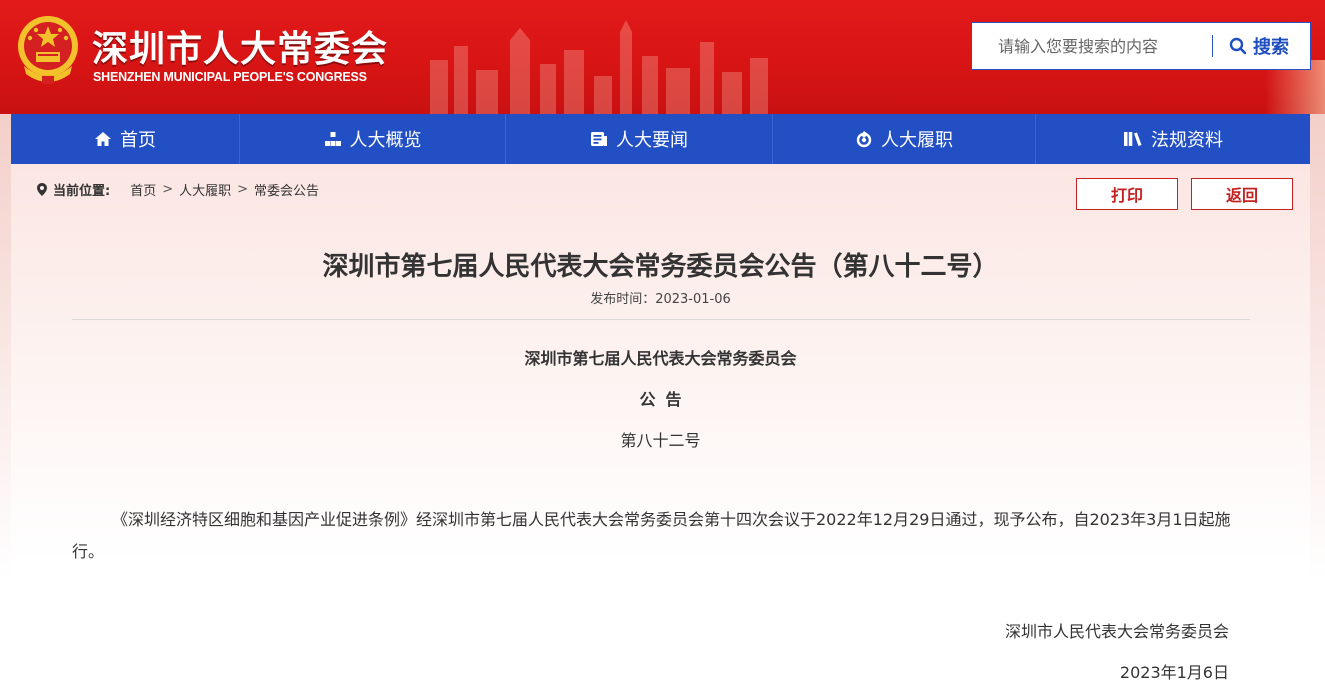 This screenshot has height=695, width=1325. I want to click on nav-item-news: 人大要闻, so click(639, 139).